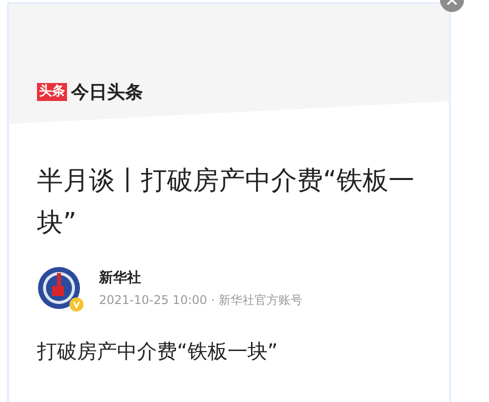 The height and width of the screenshot is (402, 489). Describe the element at coordinates (107, 92) in the screenshot. I see `app-name: 今日头条` at that location.